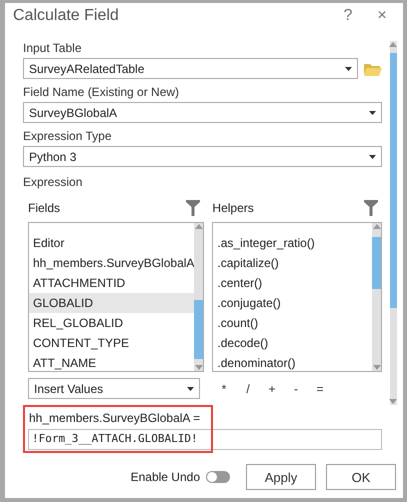 The image size is (407, 502). I want to click on operator-button: /, so click(248, 389).